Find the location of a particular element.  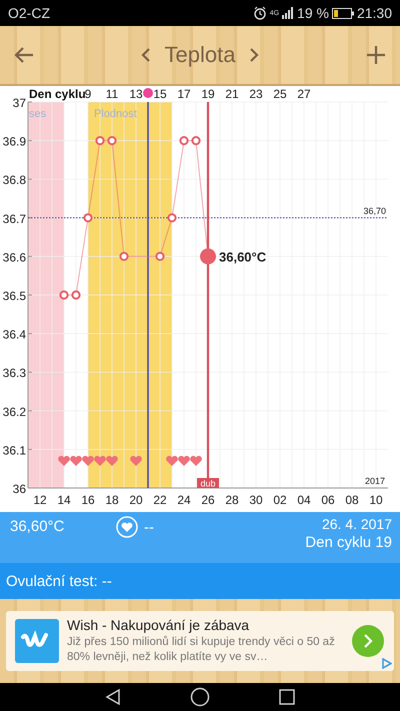

date-tick-label: 26 is located at coordinates (208, 500).